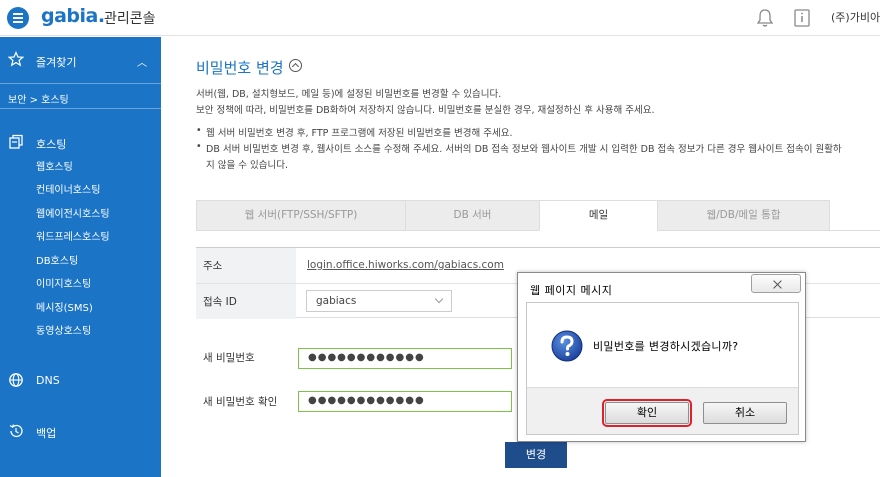 This screenshot has width=880, height=477. What do you see at coordinates (56, 62) in the screenshot?
I see `favorites-label: 즐겨찾기` at bounding box center [56, 62].